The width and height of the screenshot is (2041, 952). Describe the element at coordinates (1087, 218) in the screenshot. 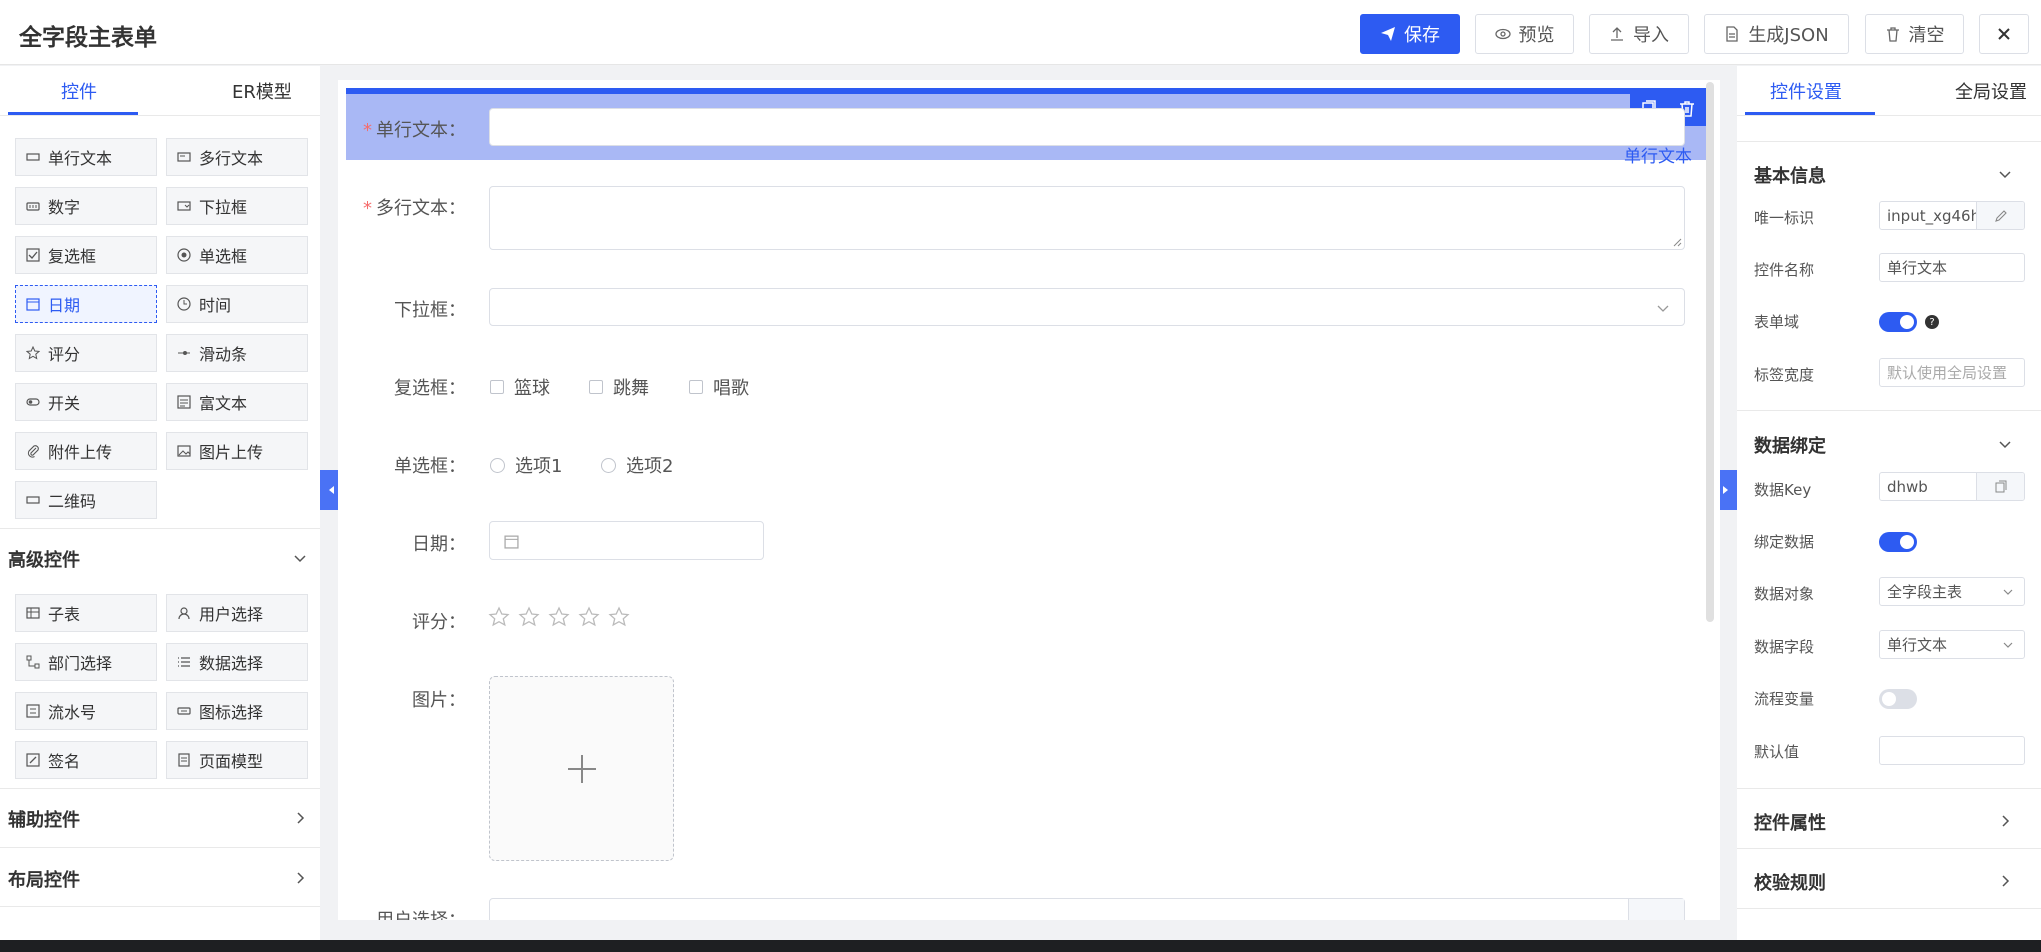

I see `multi-text-input` at that location.